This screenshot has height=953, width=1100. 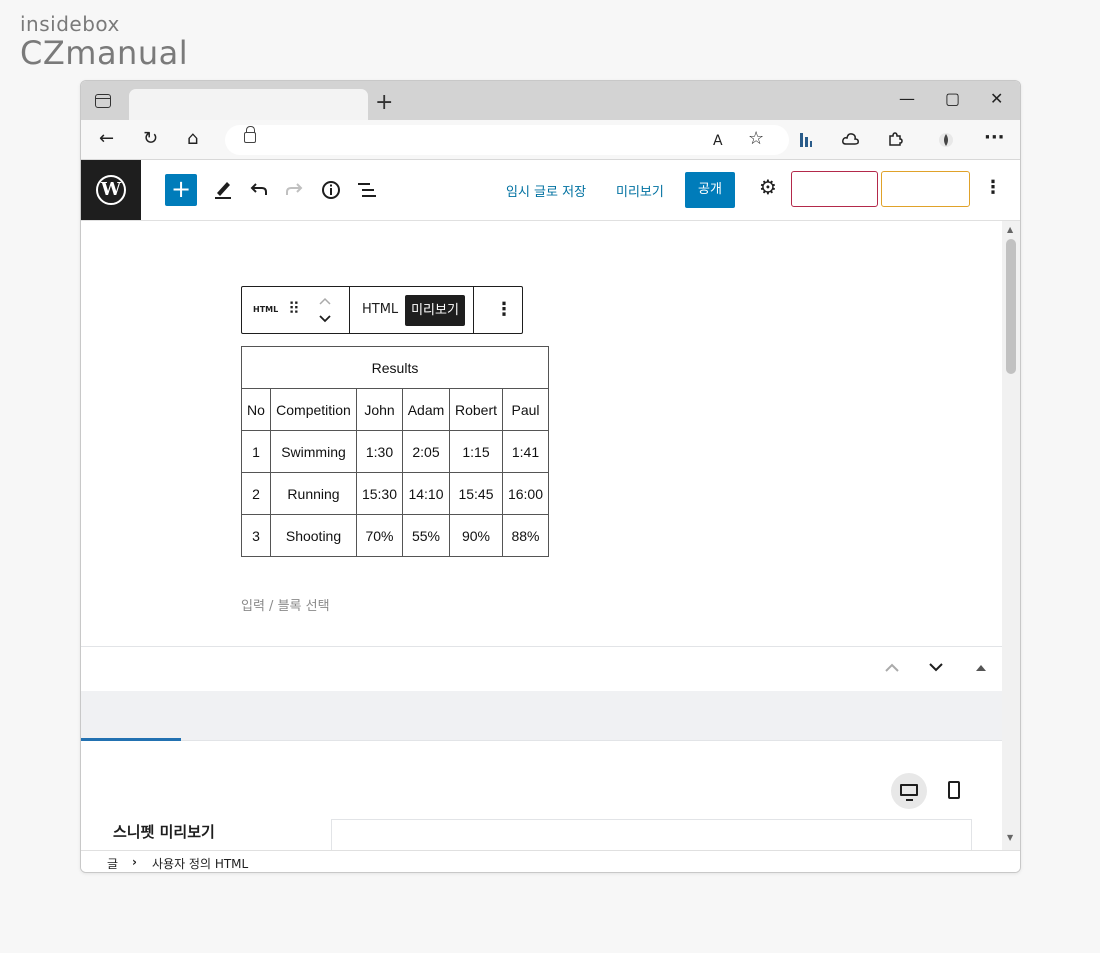 I want to click on title-bar: + — ▢ ✕, so click(x=550, y=100).